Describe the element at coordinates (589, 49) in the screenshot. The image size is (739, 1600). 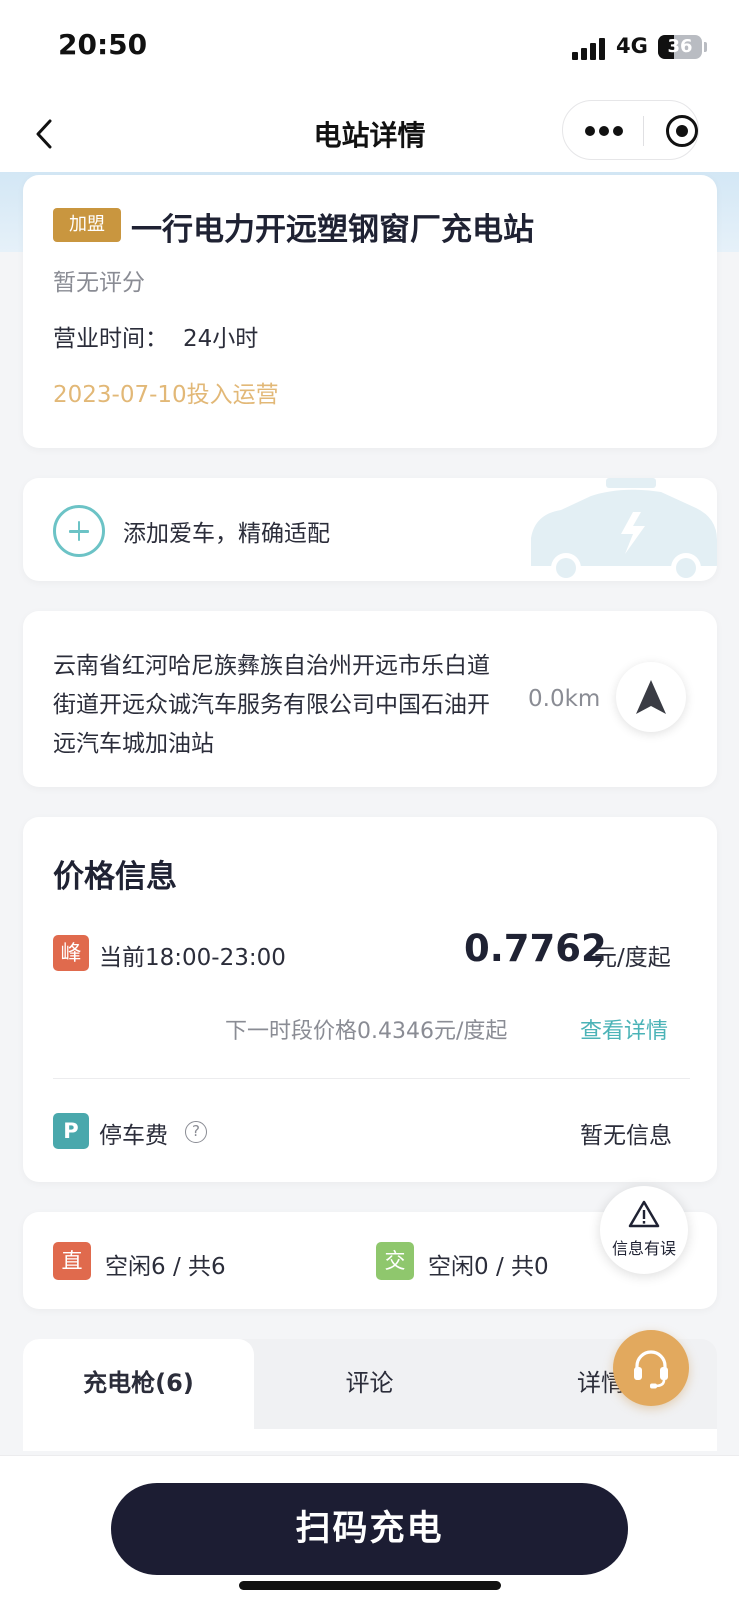
I see `signal-icon` at that location.